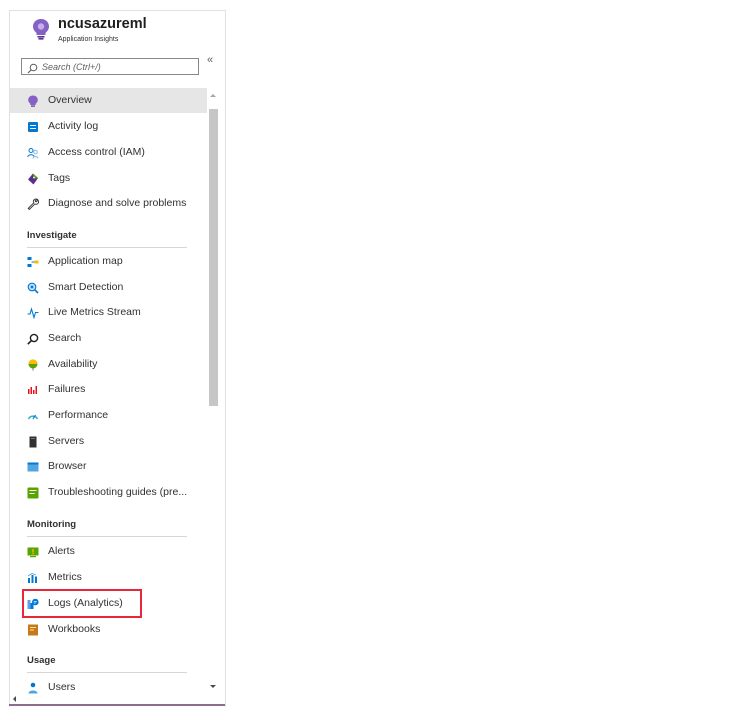 This screenshot has height=716, width=754. What do you see at coordinates (108, 629) in the screenshot?
I see `nav-item-workbooks: Workbooks` at bounding box center [108, 629].